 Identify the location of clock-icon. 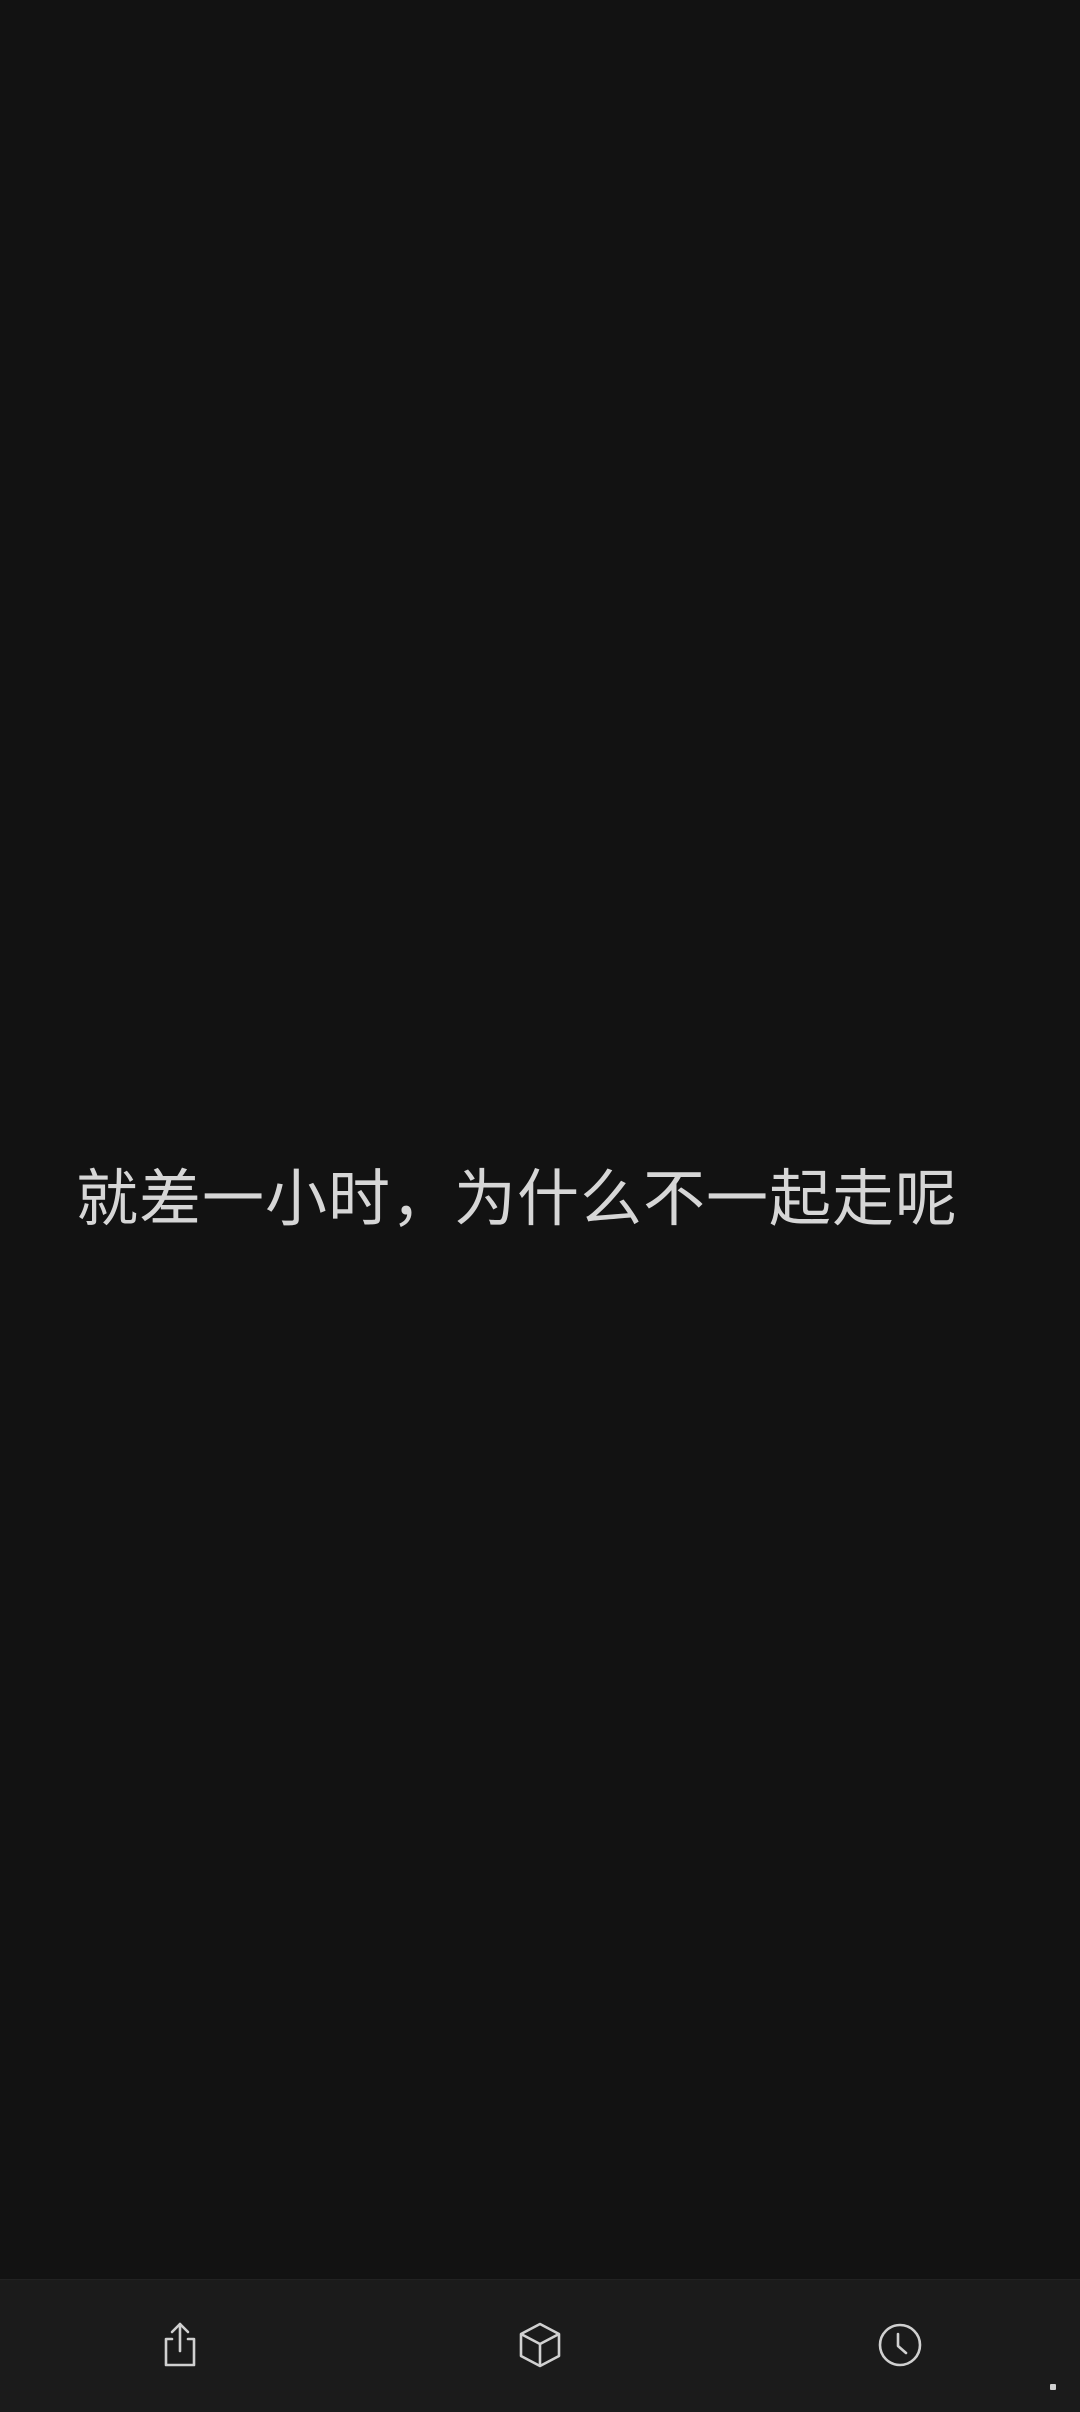
(900, 2346).